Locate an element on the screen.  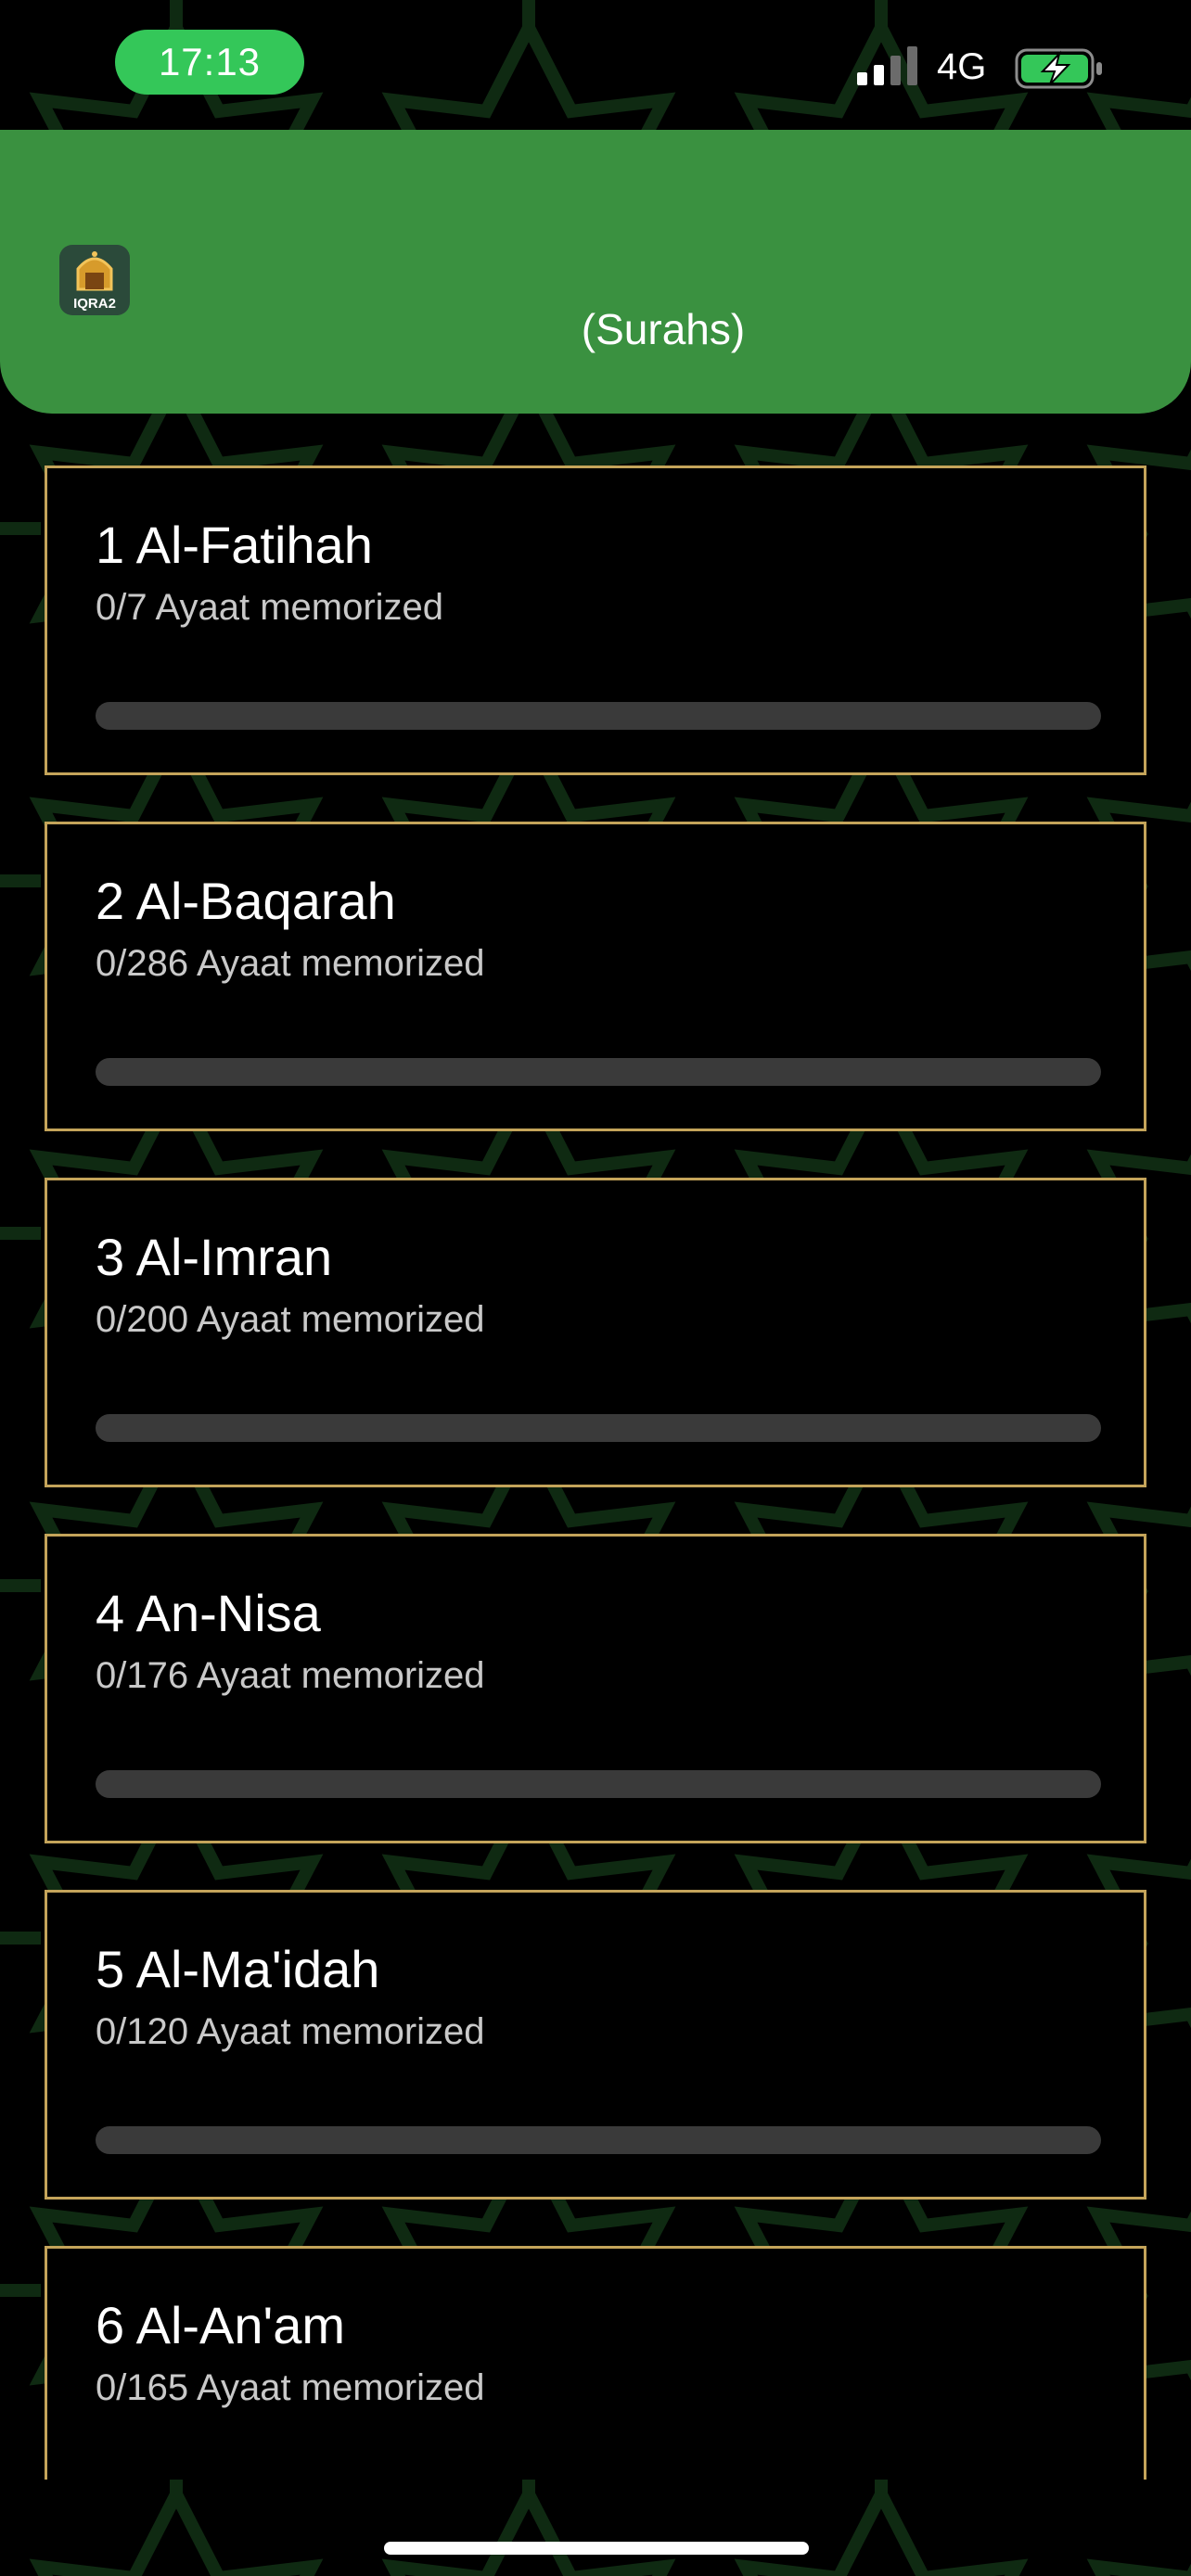
status-time: 17:13 is located at coordinates (209, 62).